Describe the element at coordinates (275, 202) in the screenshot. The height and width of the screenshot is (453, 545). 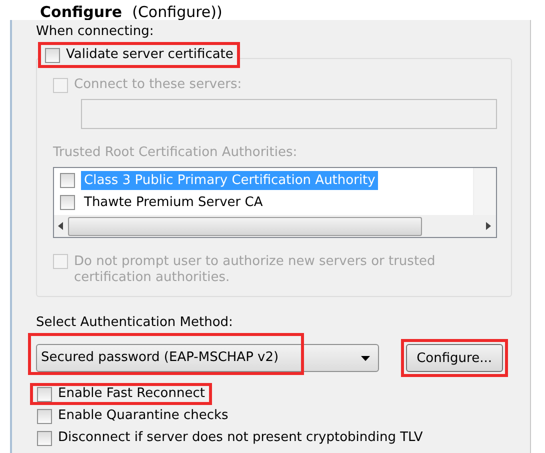
I see `certificate-list: Class 3 Public Primary Certification Authority Thawte Premium Server CA` at that location.